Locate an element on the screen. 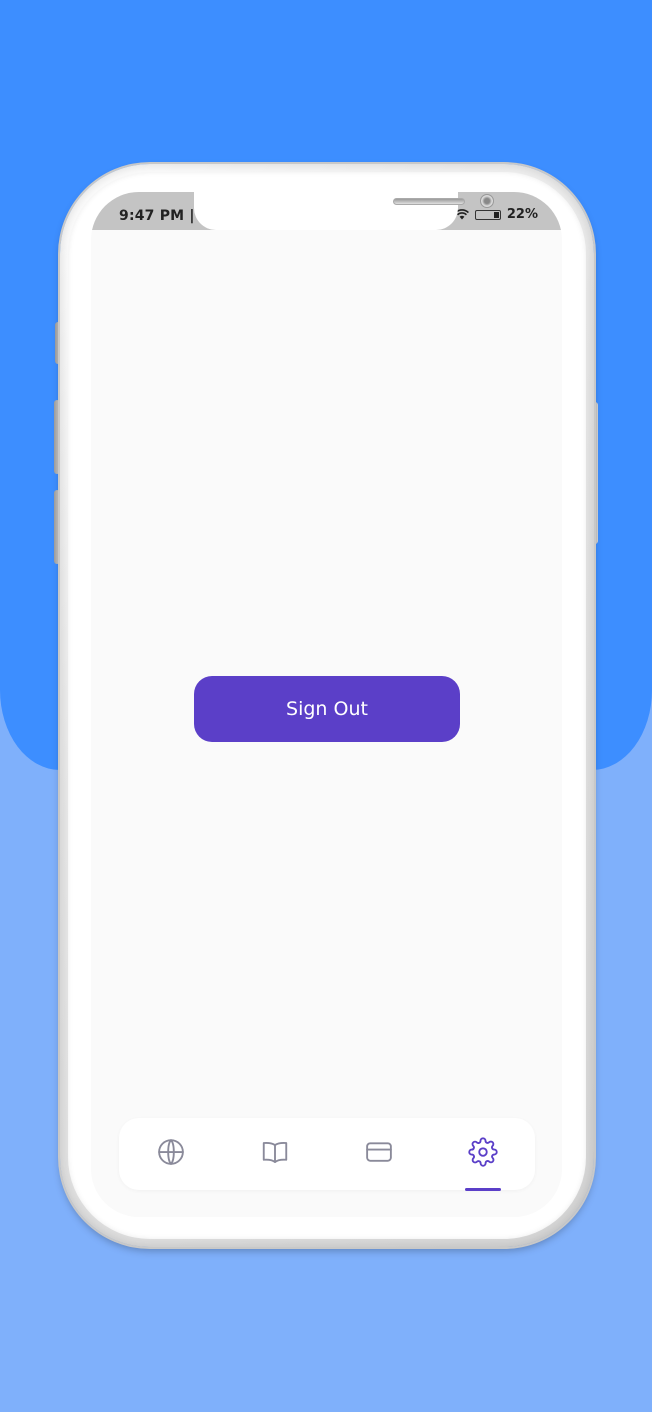 This screenshot has height=1412, width=652. nav-item-book is located at coordinates (275, 1152).